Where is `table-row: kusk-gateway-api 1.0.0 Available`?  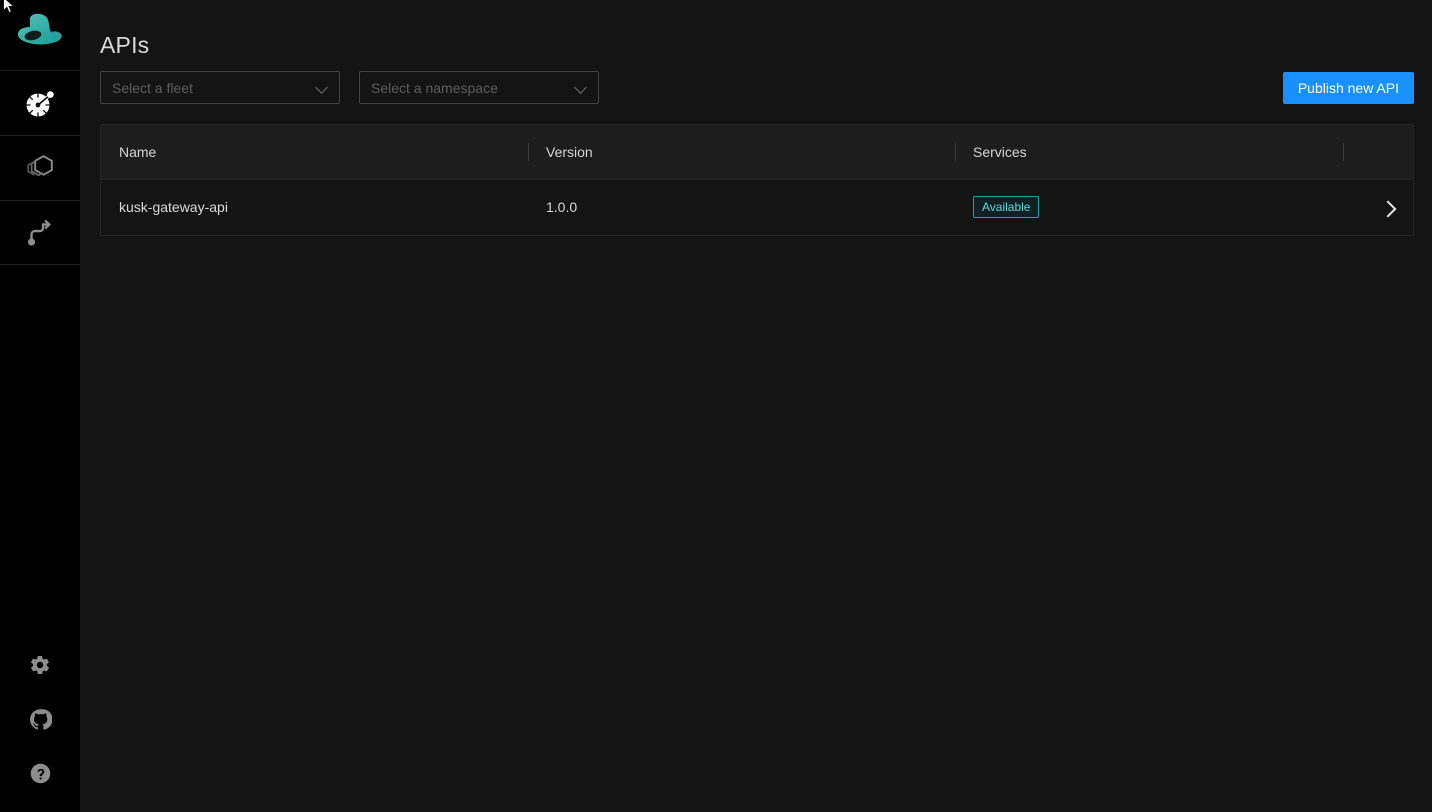 table-row: kusk-gateway-api 1.0.0 Available is located at coordinates (757, 206).